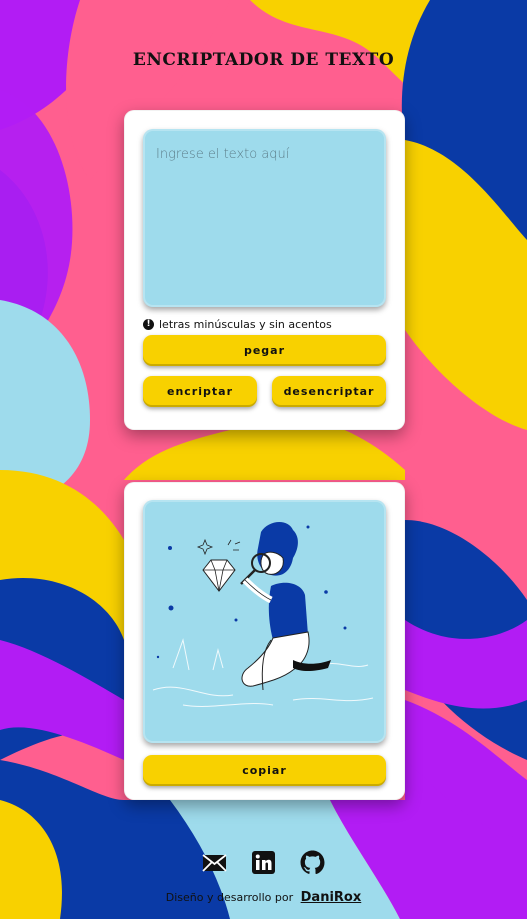  I want to click on encrypt-button: encriptar, so click(200, 391).